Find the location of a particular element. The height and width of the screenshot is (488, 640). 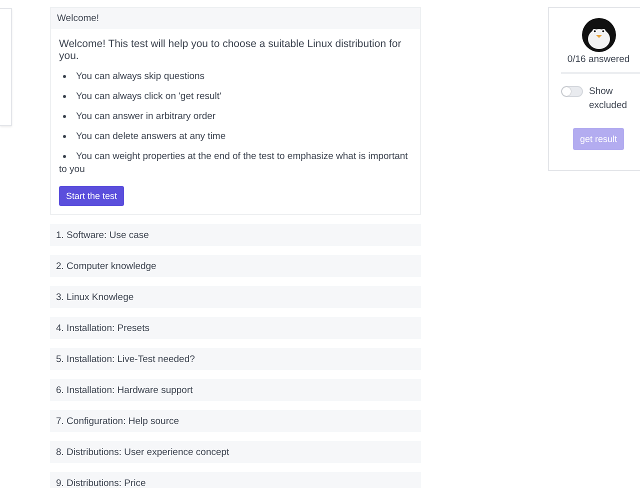

bullet-item: You can weight properties at the end of the test to emphasize what is important to you is located at coordinates (234, 163).